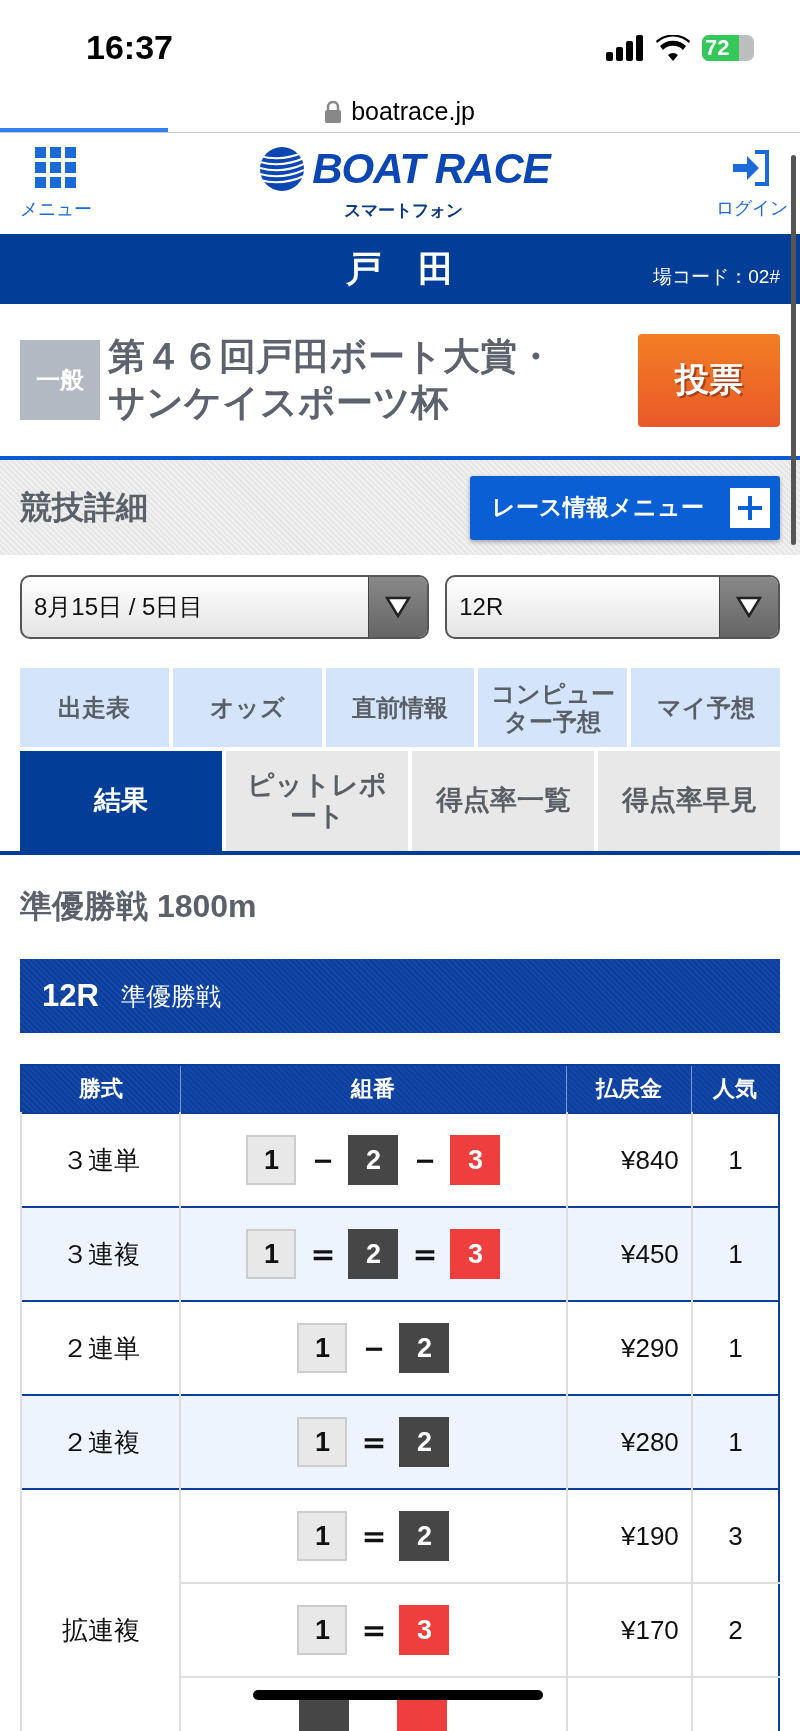 This screenshot has width=800, height=1731. What do you see at coordinates (503, 801) in the screenshot?
I see `tab: 得点率一覧` at bounding box center [503, 801].